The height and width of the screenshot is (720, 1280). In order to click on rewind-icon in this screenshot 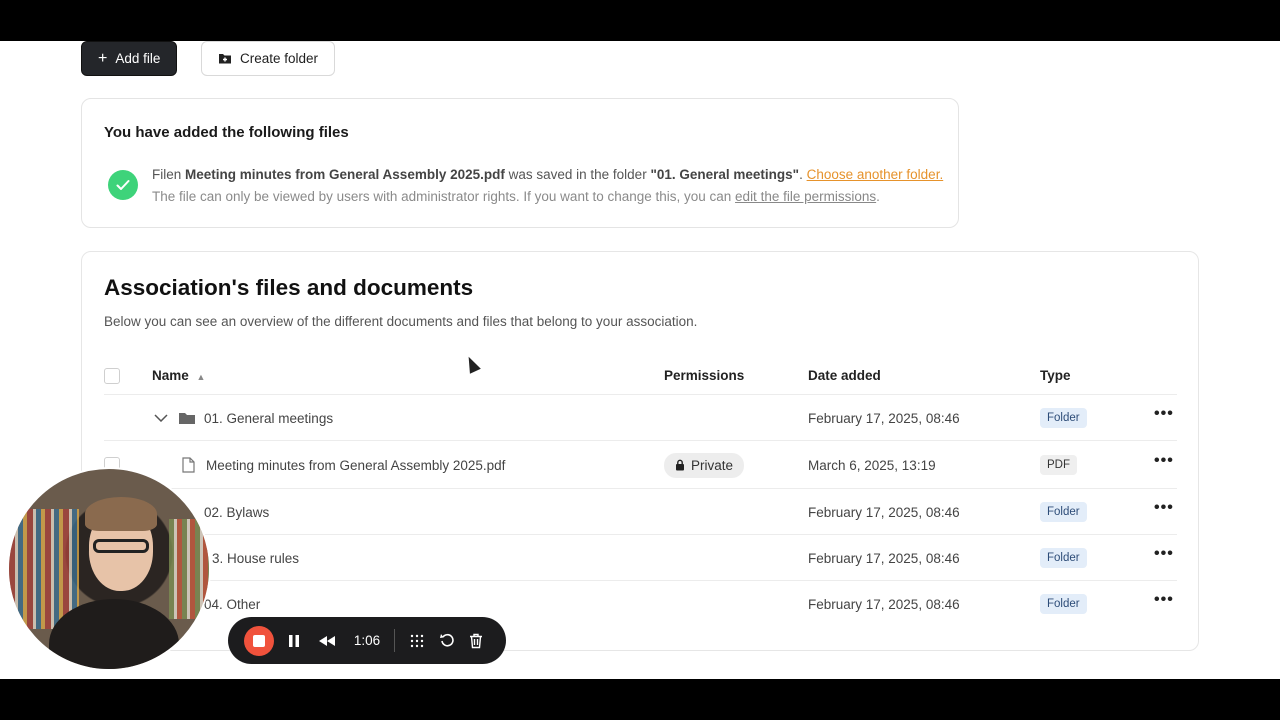, I will do `click(327, 640)`.